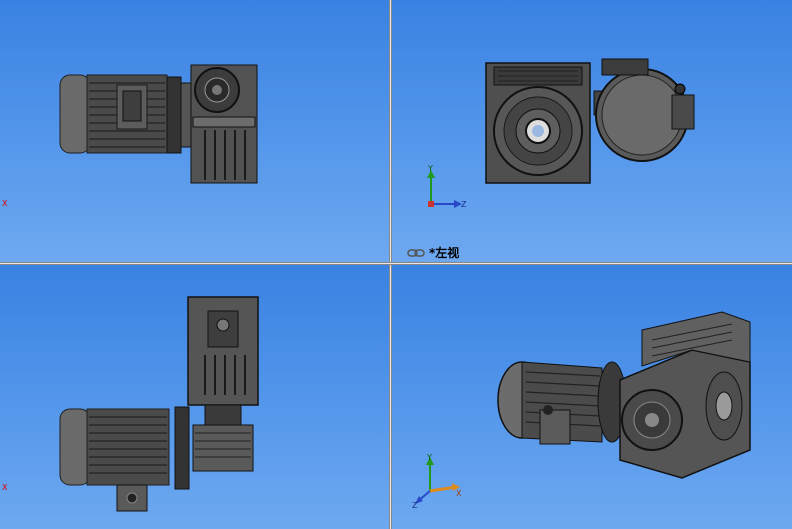  Describe the element at coordinates (5, 487) in the screenshot. I see `triad-x-label-small-bottom: X` at that location.